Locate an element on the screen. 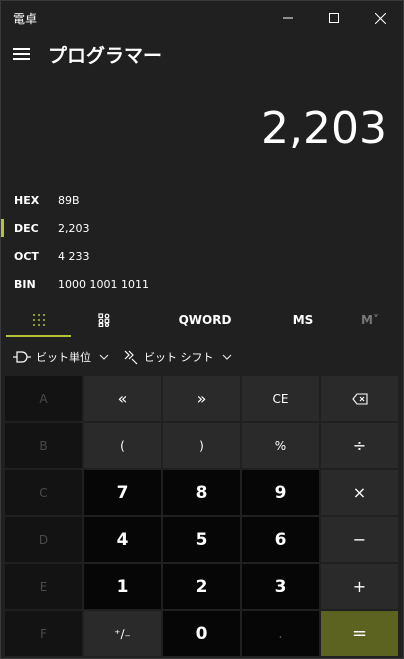 This screenshot has width=404, height=659. minimize-icon is located at coordinates (288, 18).